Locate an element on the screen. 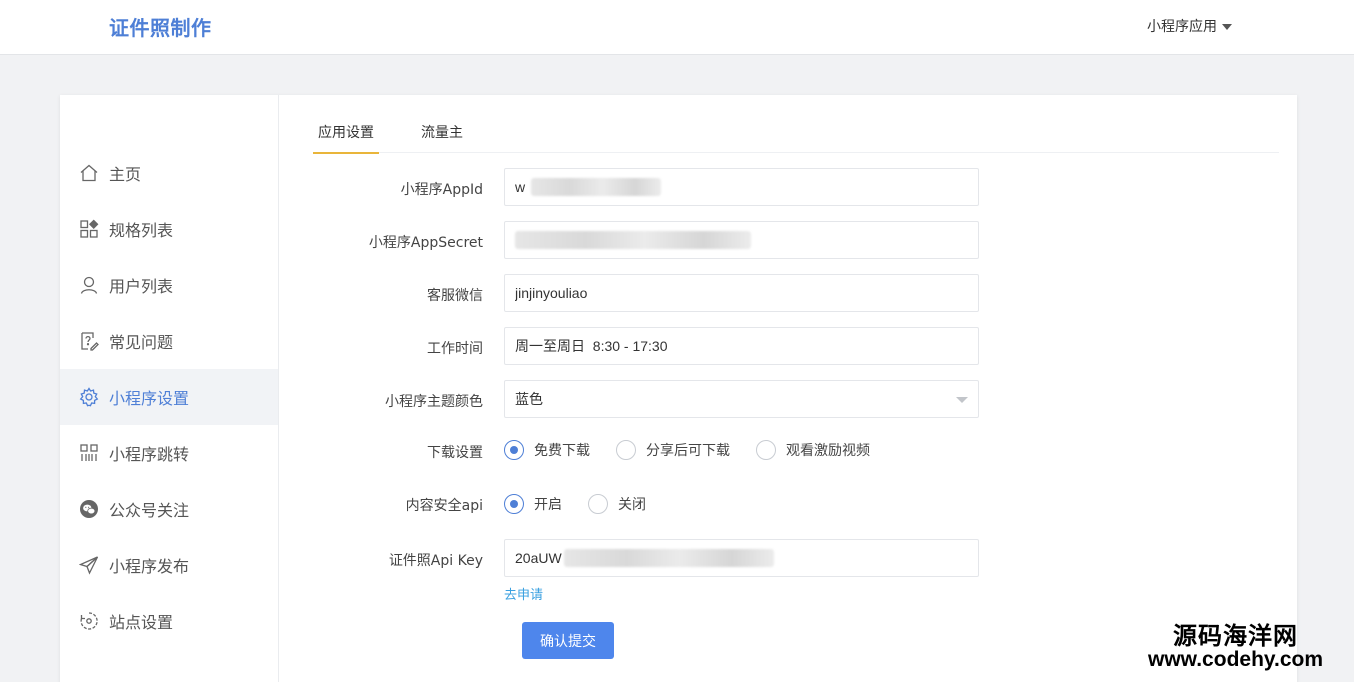  watermark-title: 源码海洋网 is located at coordinates (1236, 636).